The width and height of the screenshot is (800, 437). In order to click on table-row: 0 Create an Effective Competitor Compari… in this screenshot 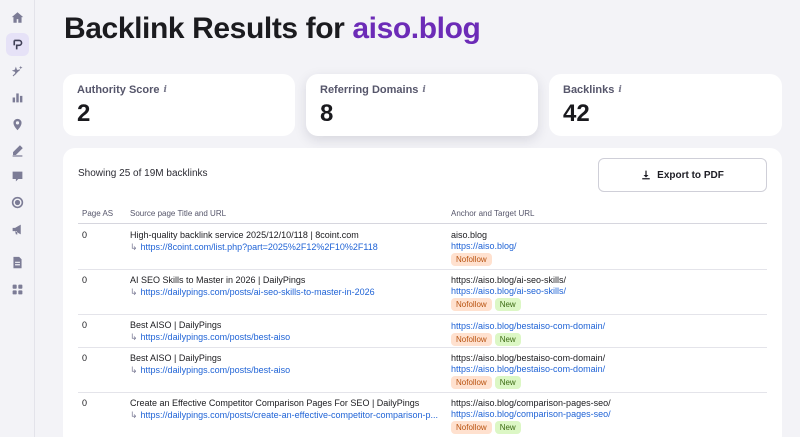, I will do `click(422, 415)`.